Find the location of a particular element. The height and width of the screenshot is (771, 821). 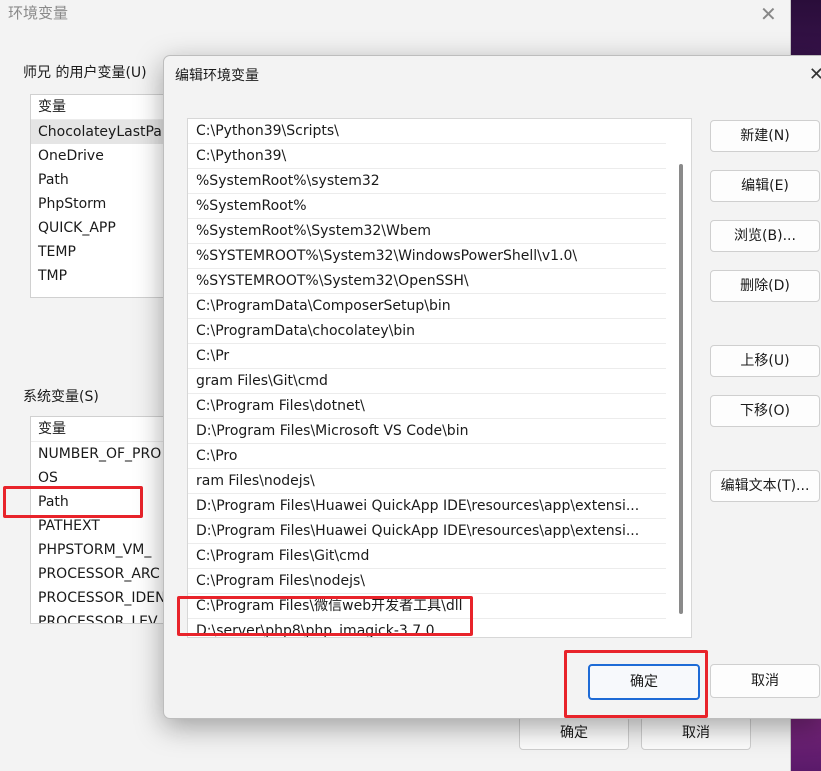

path-entry: C:\Pro is located at coordinates (427, 456).